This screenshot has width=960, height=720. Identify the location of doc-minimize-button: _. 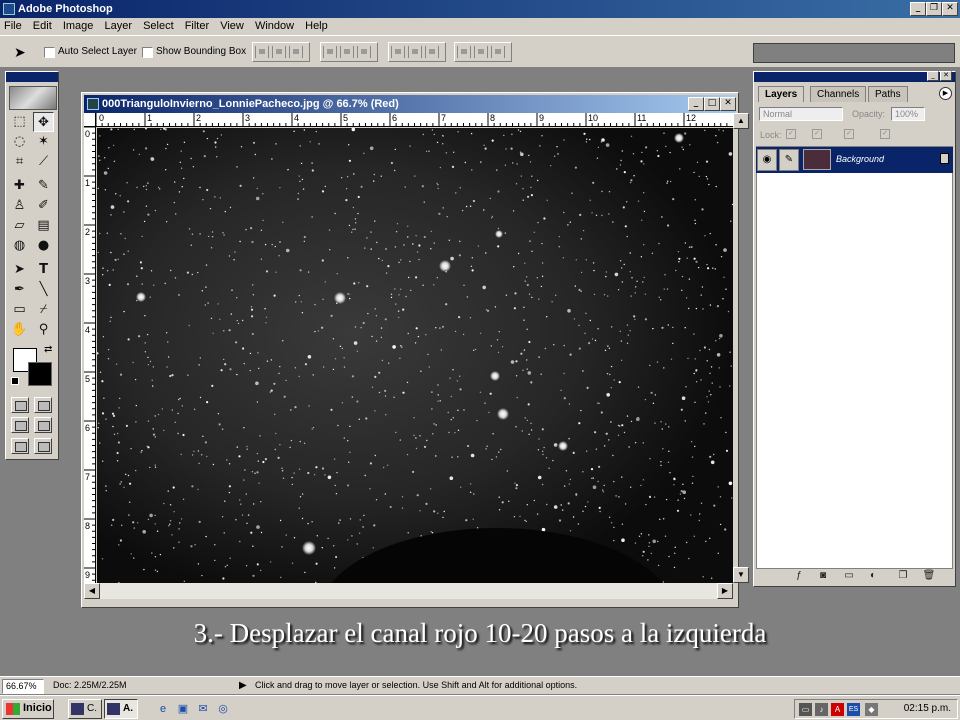
(696, 104).